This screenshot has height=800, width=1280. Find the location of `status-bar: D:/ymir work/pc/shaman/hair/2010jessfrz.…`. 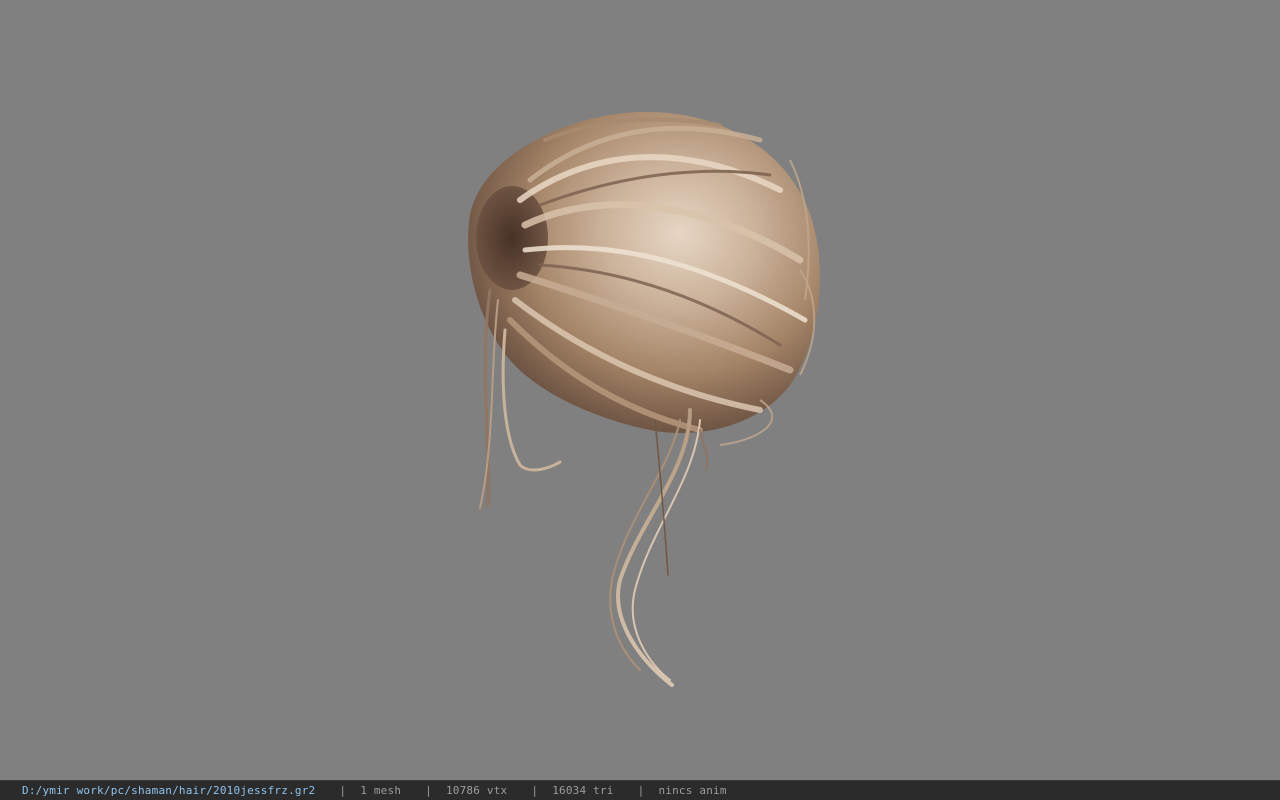

status-bar: D:/ymir work/pc/shaman/hair/2010jessfrz.… is located at coordinates (640, 790).